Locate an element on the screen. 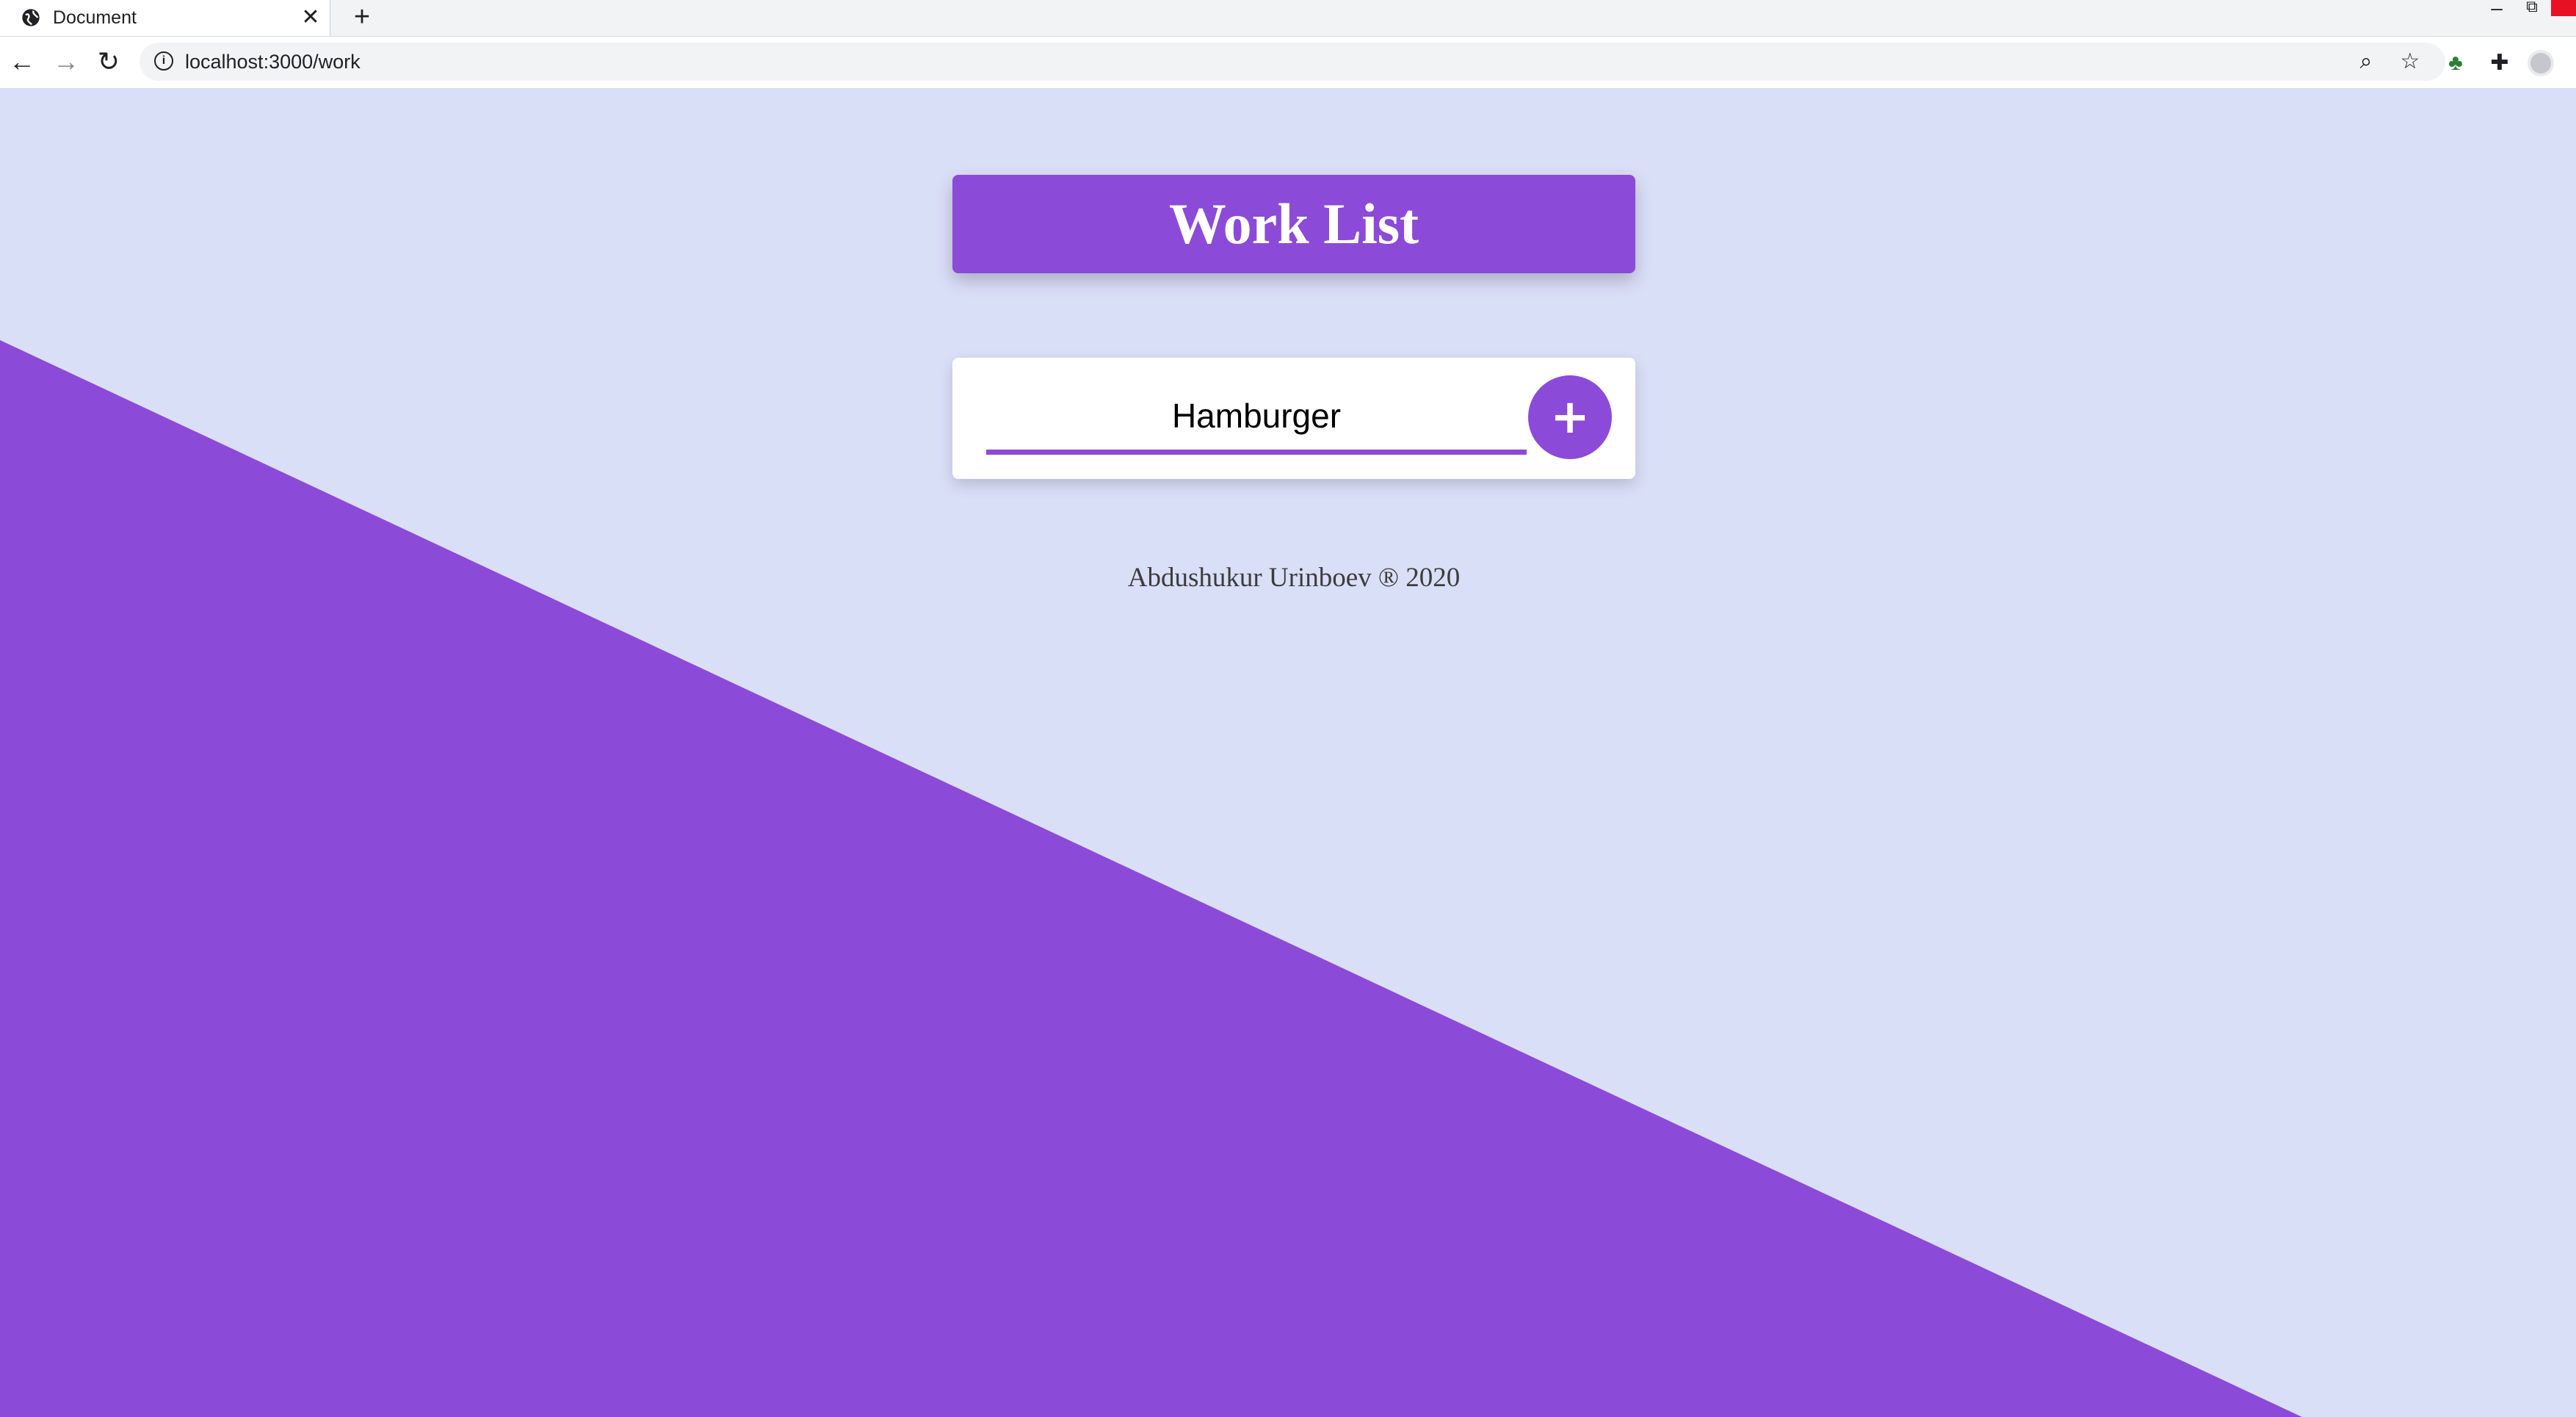 The image size is (2576, 1417). arrow-left-icon: ← is located at coordinates (22, 62).